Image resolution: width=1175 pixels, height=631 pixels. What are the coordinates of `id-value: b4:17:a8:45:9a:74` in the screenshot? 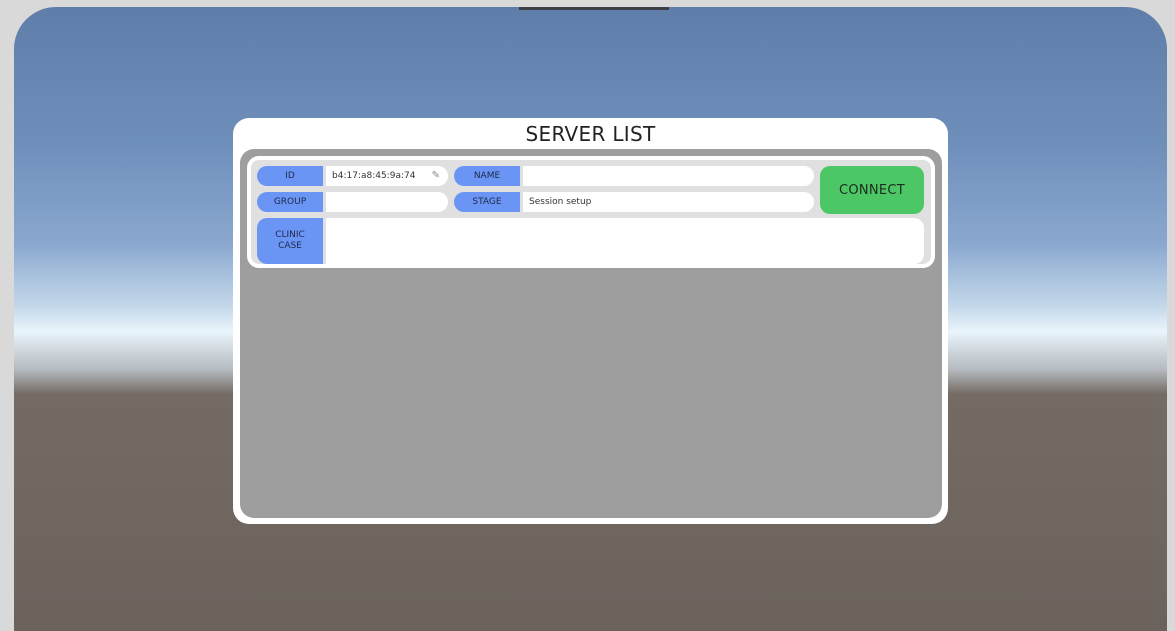 It's located at (374, 176).